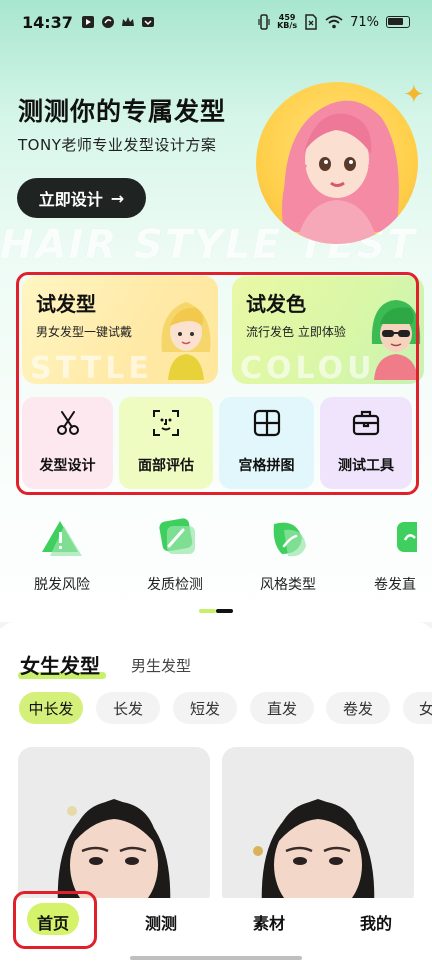  I want to click on tab-female-hairstyles: 女生发型, so click(60, 664).